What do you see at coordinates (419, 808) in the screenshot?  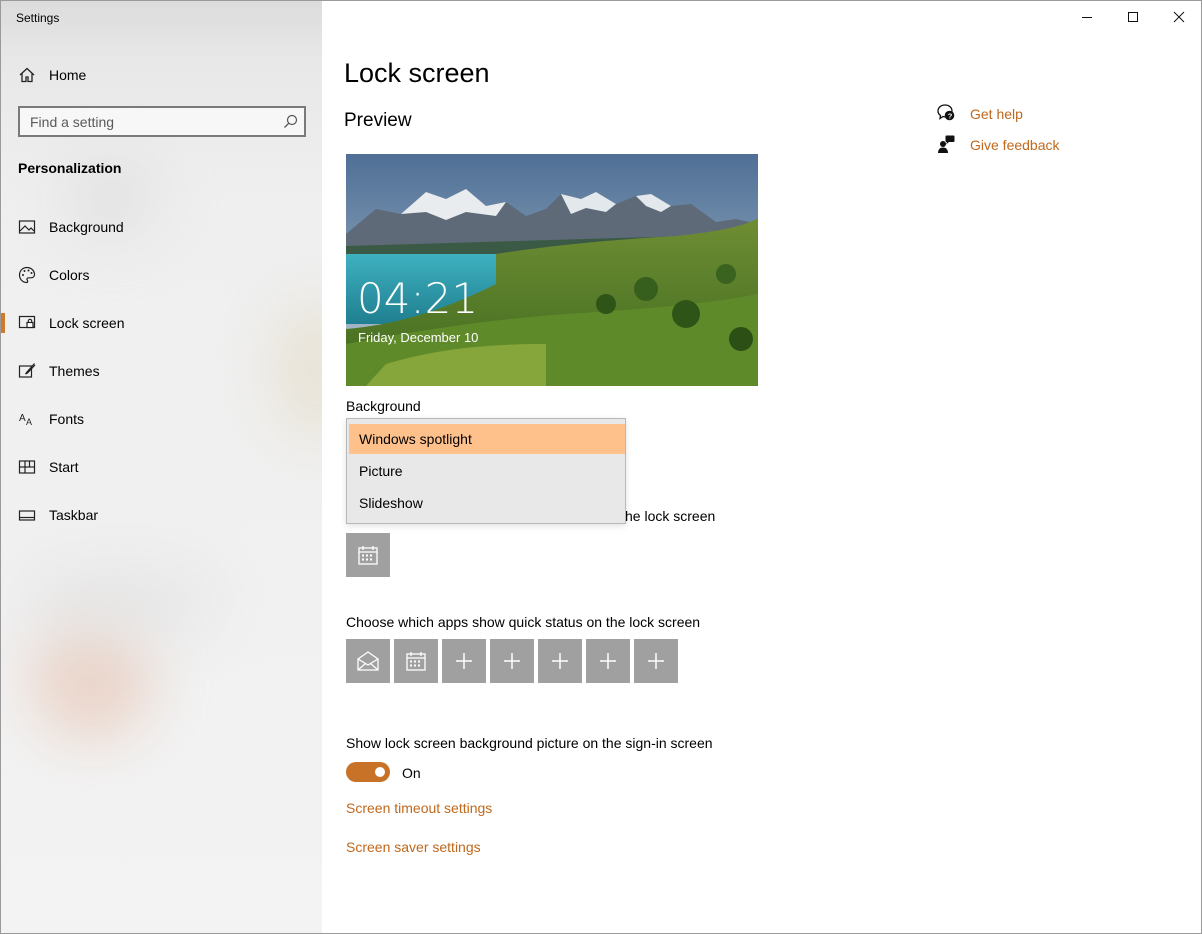 I see `screen-timeout-settings-link: Screen timeout settings` at bounding box center [419, 808].